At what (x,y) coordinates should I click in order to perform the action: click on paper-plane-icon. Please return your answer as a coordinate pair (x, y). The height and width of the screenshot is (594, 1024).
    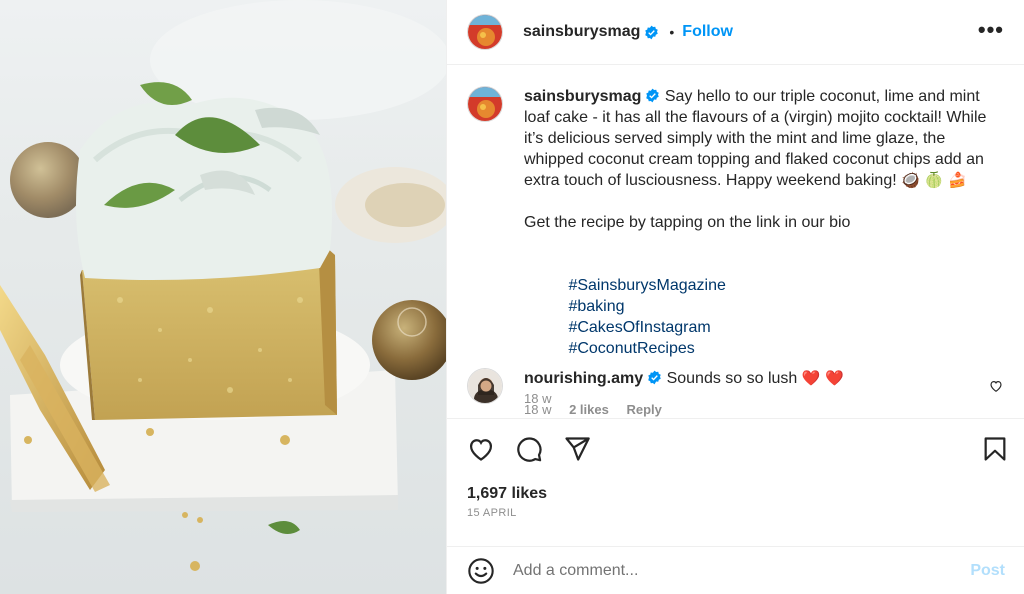
    Looking at the image, I should click on (577, 449).